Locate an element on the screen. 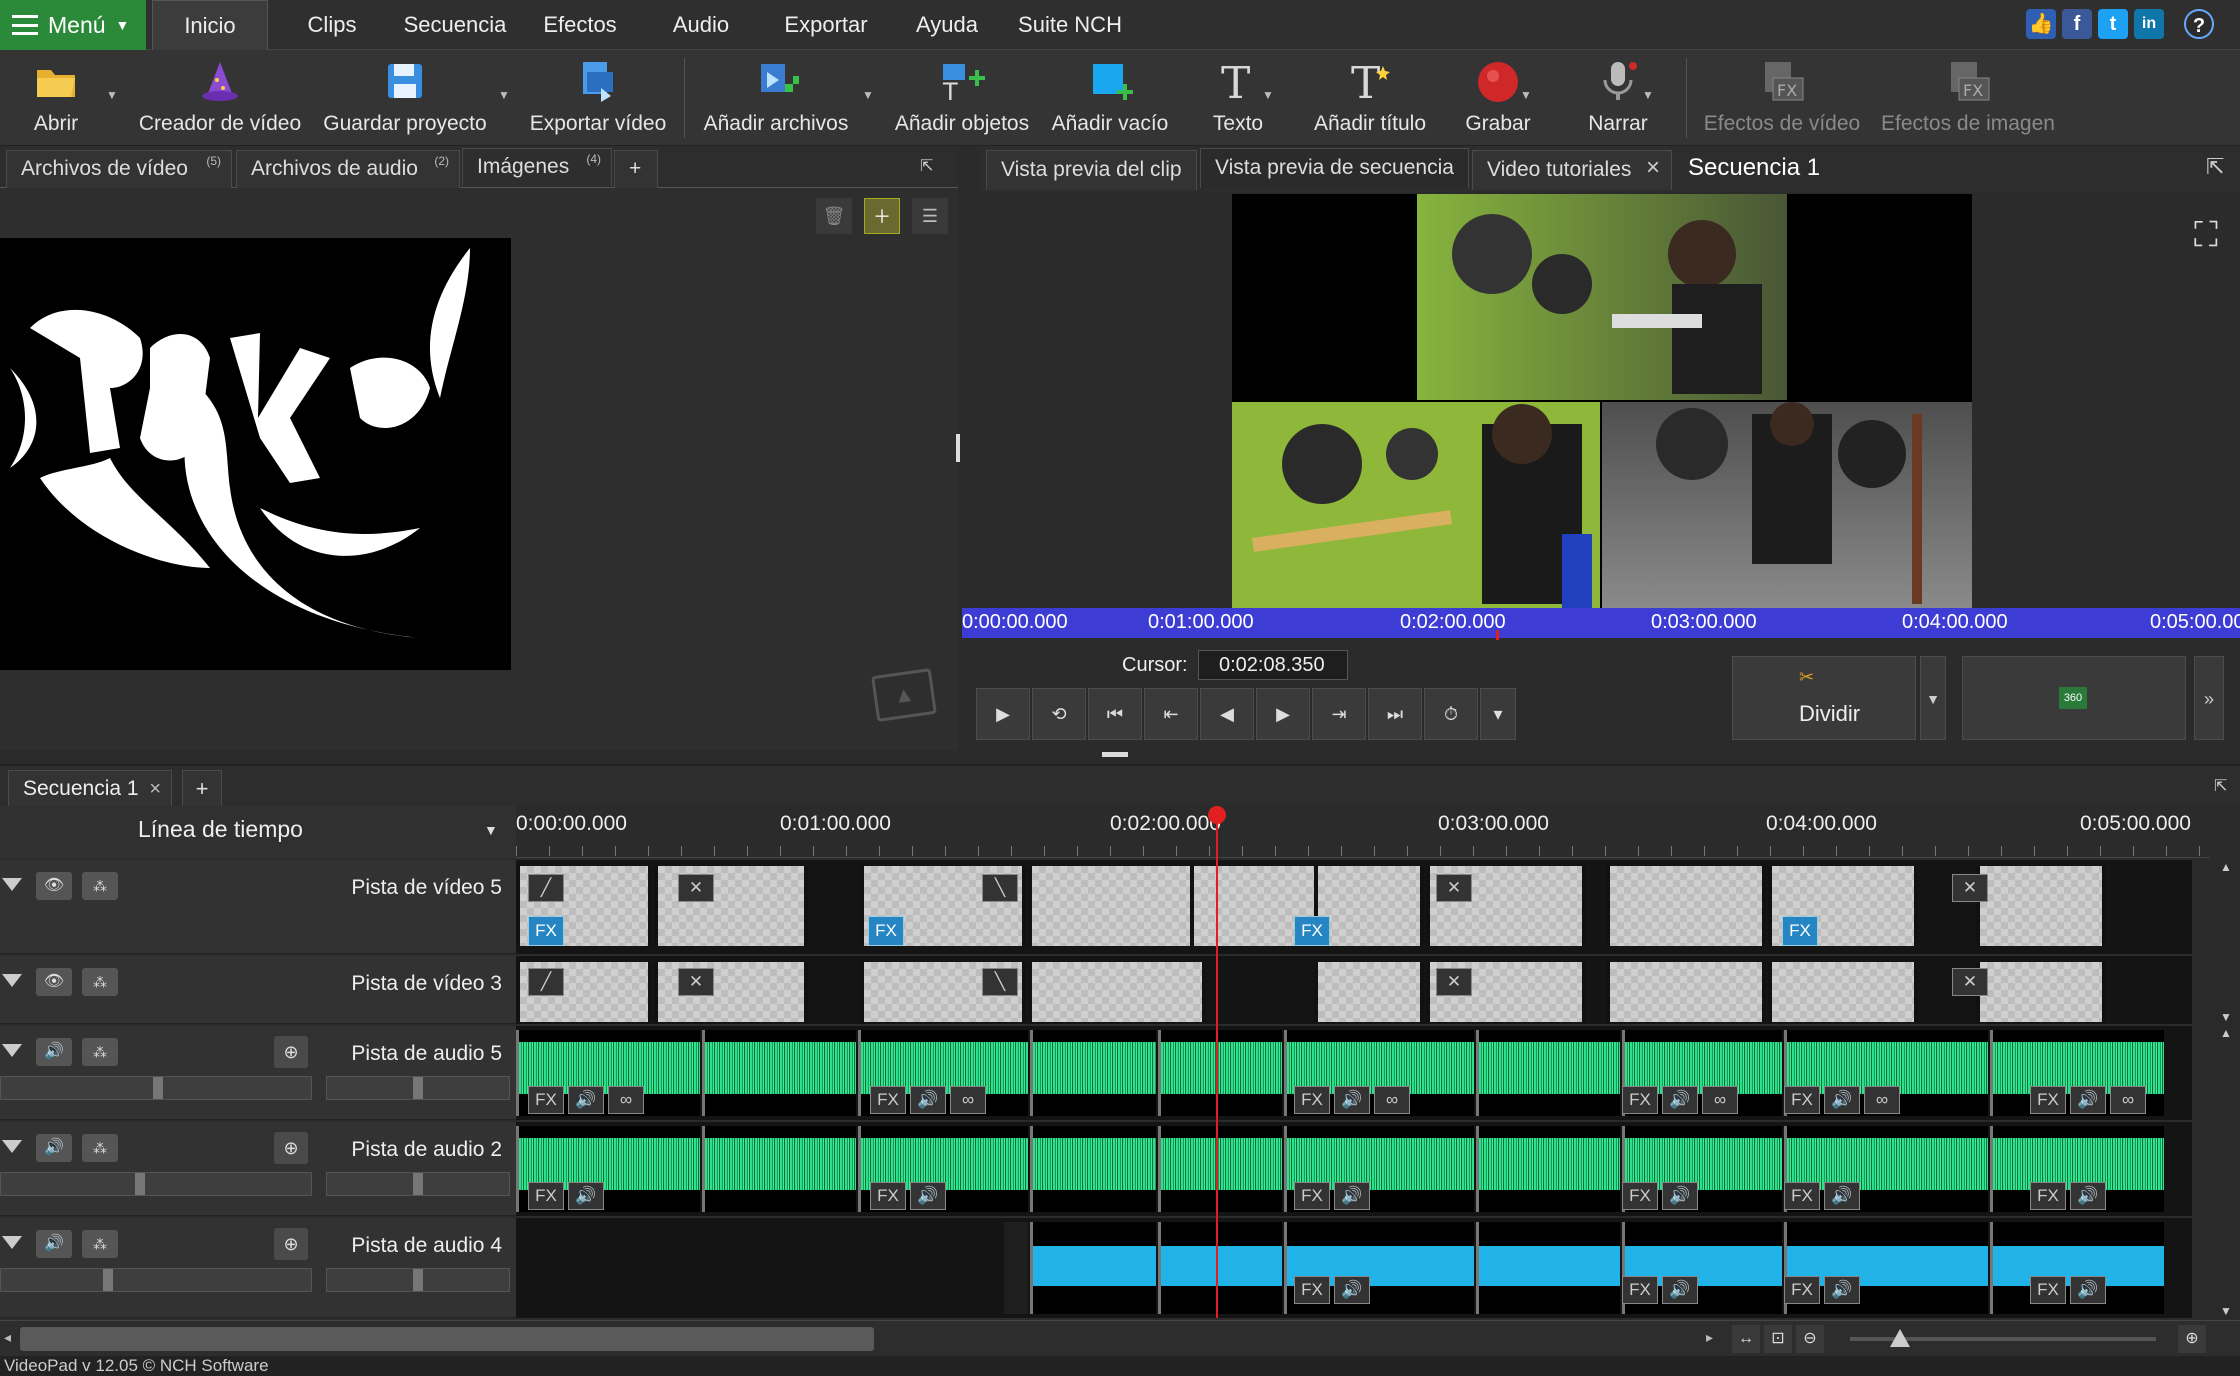 This screenshot has height=1376, width=2240. cursor-time-field: 0:02:08.350 is located at coordinates (1273, 665).